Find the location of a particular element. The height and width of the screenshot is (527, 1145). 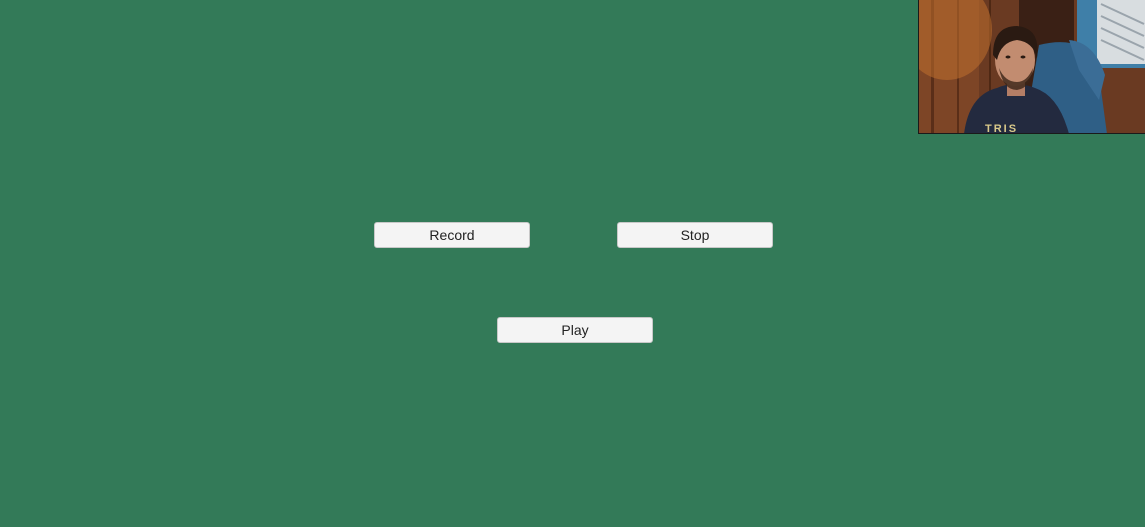

webcam-feed: TRIS is located at coordinates (1031, 67).